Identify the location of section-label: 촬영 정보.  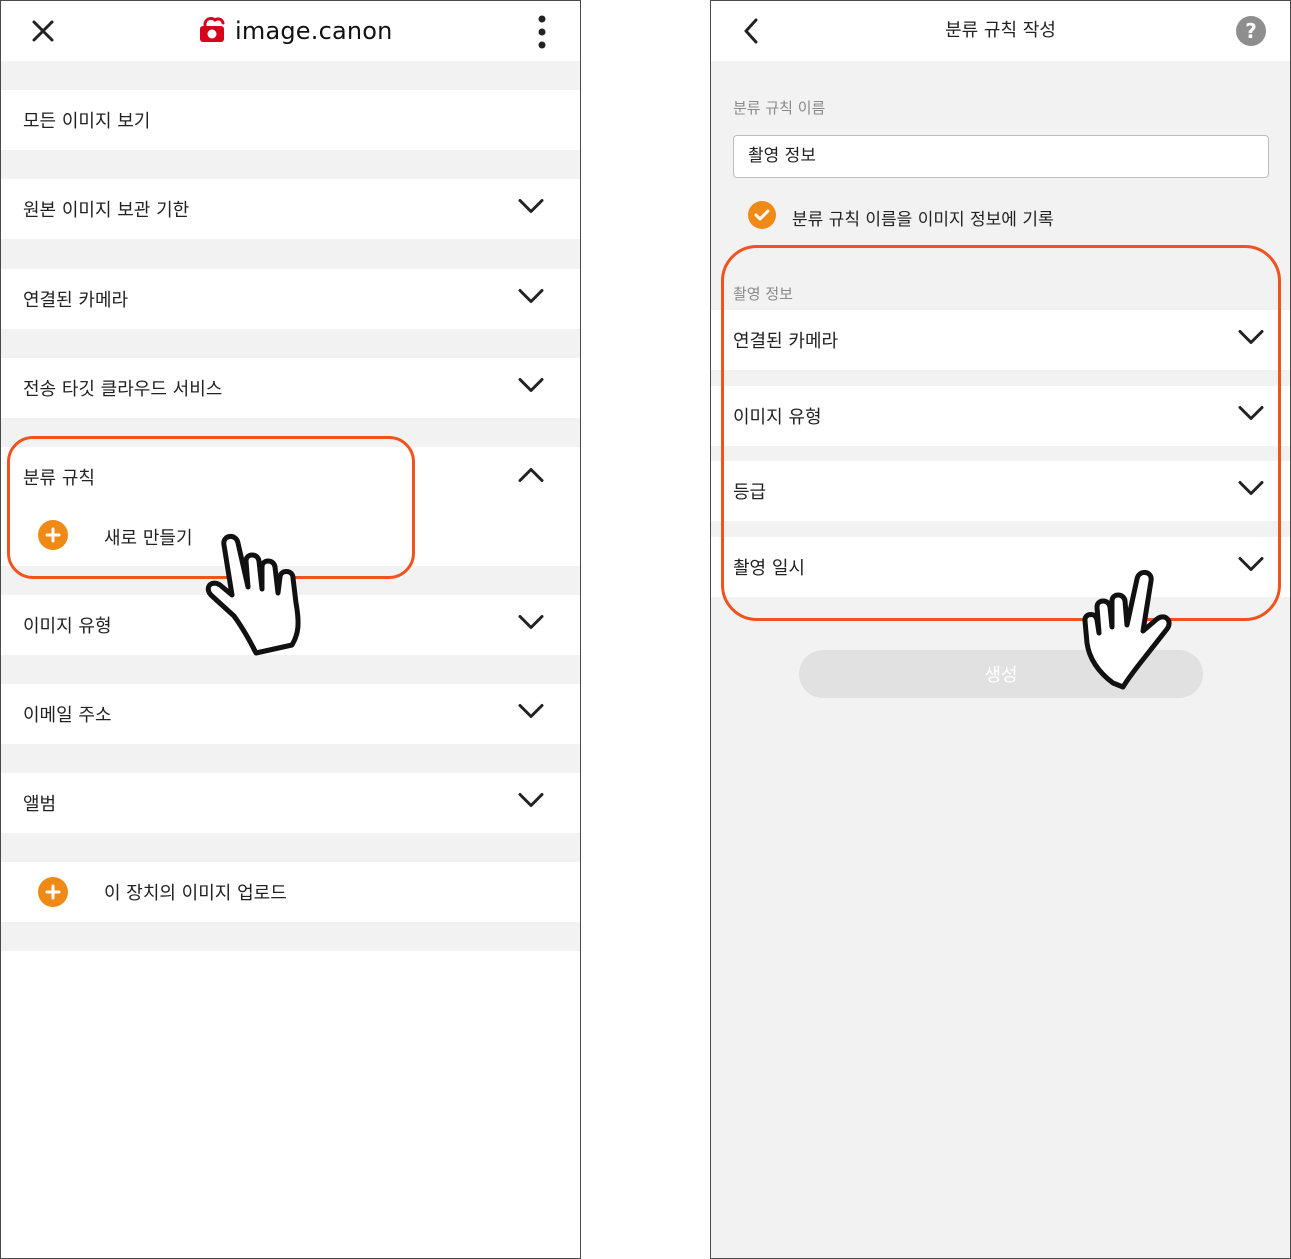
(763, 294).